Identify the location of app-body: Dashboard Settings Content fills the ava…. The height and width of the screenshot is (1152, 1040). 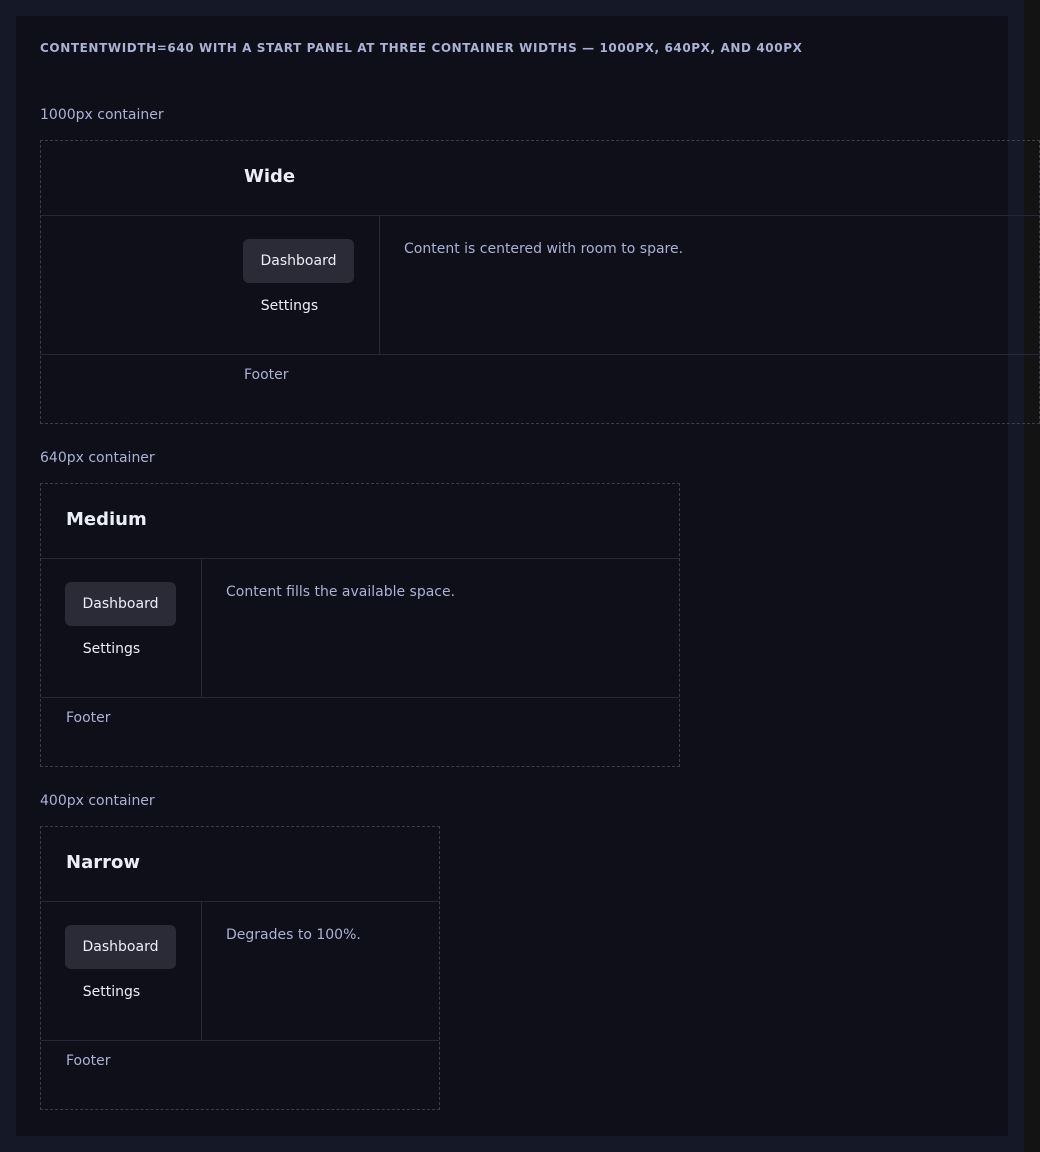
(360, 628).